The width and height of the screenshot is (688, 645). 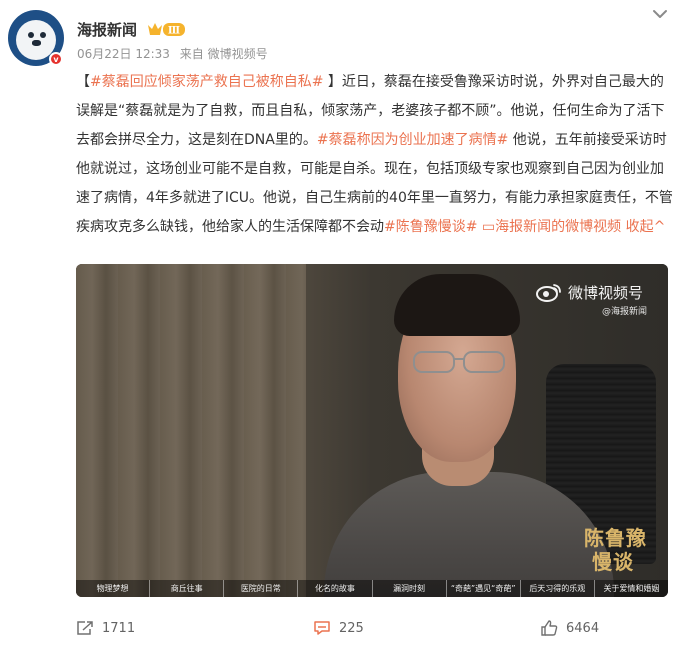 What do you see at coordinates (625, 312) in the screenshot?
I see `watermark-handle: @海报新闻` at bounding box center [625, 312].